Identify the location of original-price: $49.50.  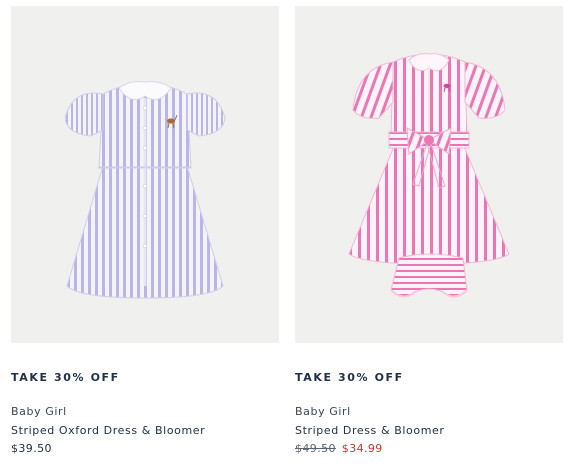
(315, 448).